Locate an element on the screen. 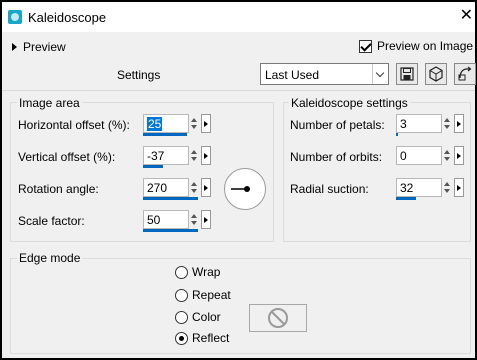 The width and height of the screenshot is (477, 360). petals-spinner: 3 is located at coordinates (431, 125).